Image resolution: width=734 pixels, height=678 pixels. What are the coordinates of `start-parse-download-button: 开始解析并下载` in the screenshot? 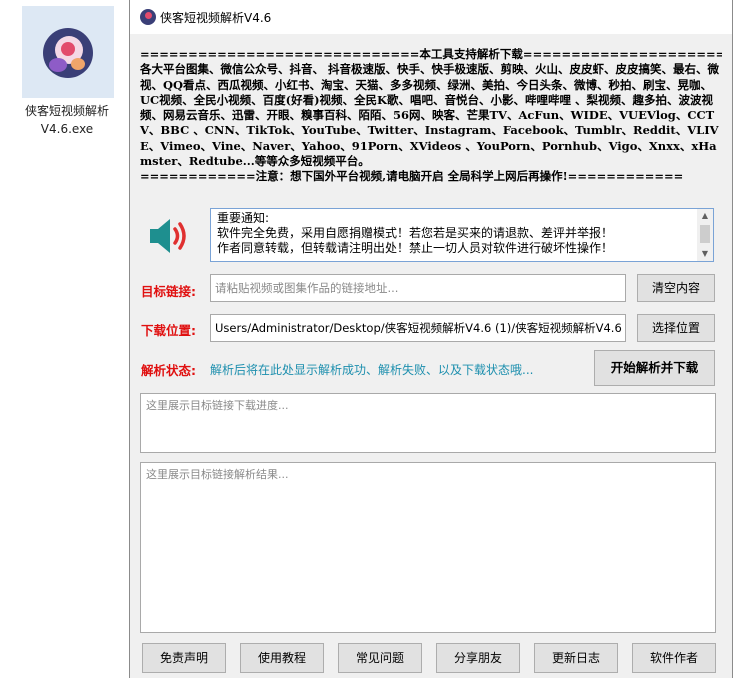 It's located at (654, 368).